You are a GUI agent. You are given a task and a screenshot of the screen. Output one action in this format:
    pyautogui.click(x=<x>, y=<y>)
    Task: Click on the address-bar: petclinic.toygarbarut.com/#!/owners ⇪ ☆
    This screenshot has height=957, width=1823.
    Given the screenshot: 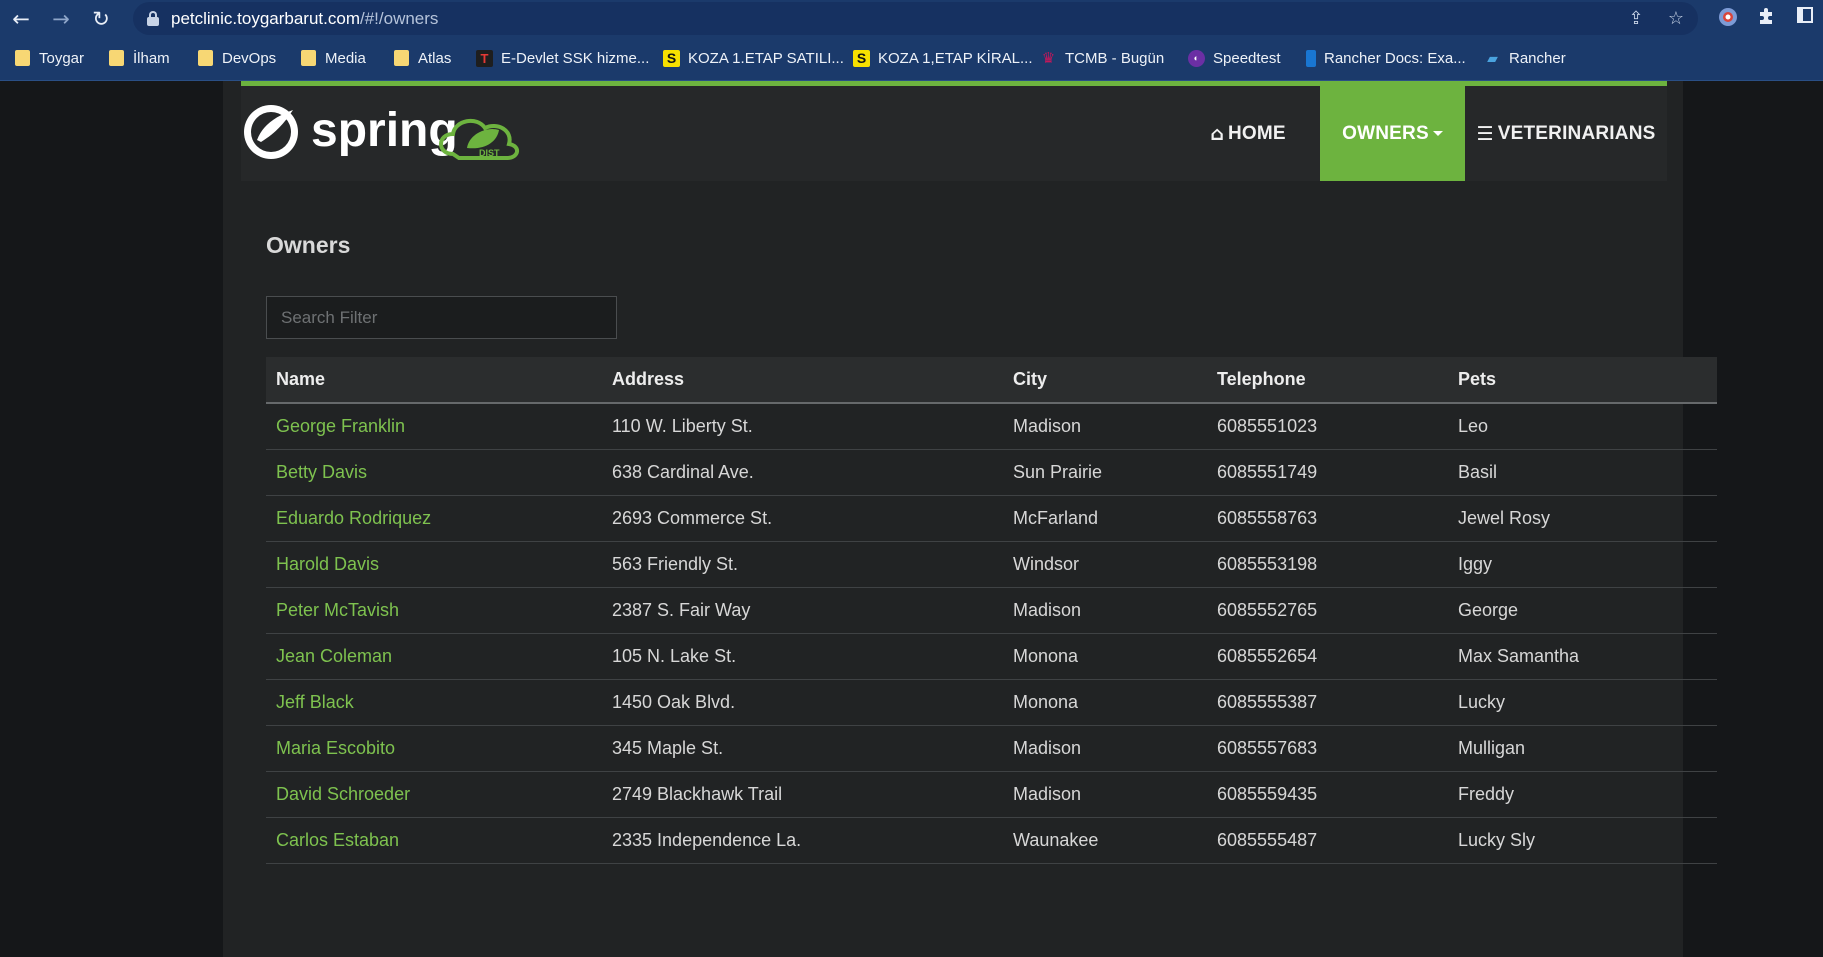 What is the action you would take?
    pyautogui.click(x=915, y=18)
    